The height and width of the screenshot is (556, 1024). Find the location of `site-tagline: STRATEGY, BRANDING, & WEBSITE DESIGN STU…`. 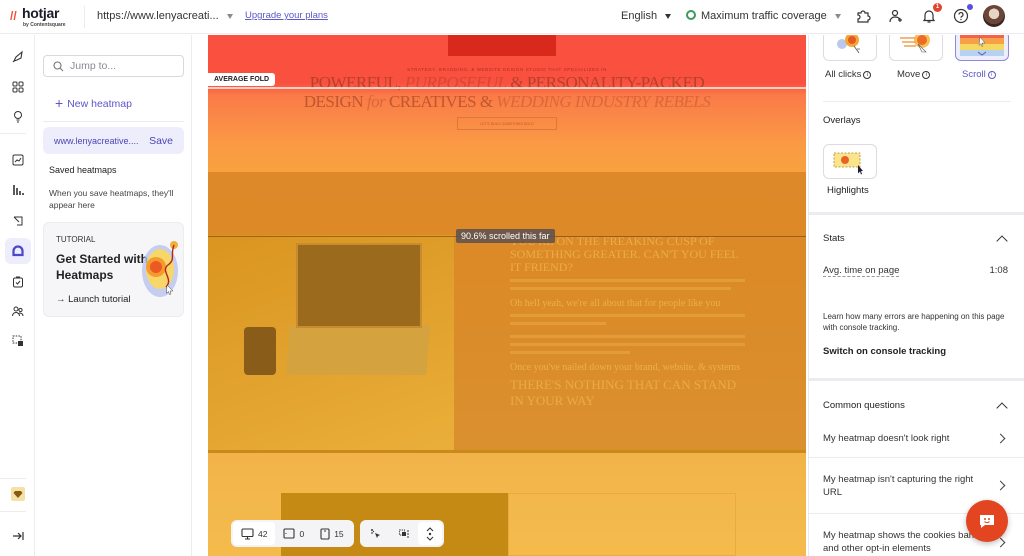

site-tagline: STRATEGY, BRANDING, & WEBSITE DESIGN STU… is located at coordinates (507, 69).